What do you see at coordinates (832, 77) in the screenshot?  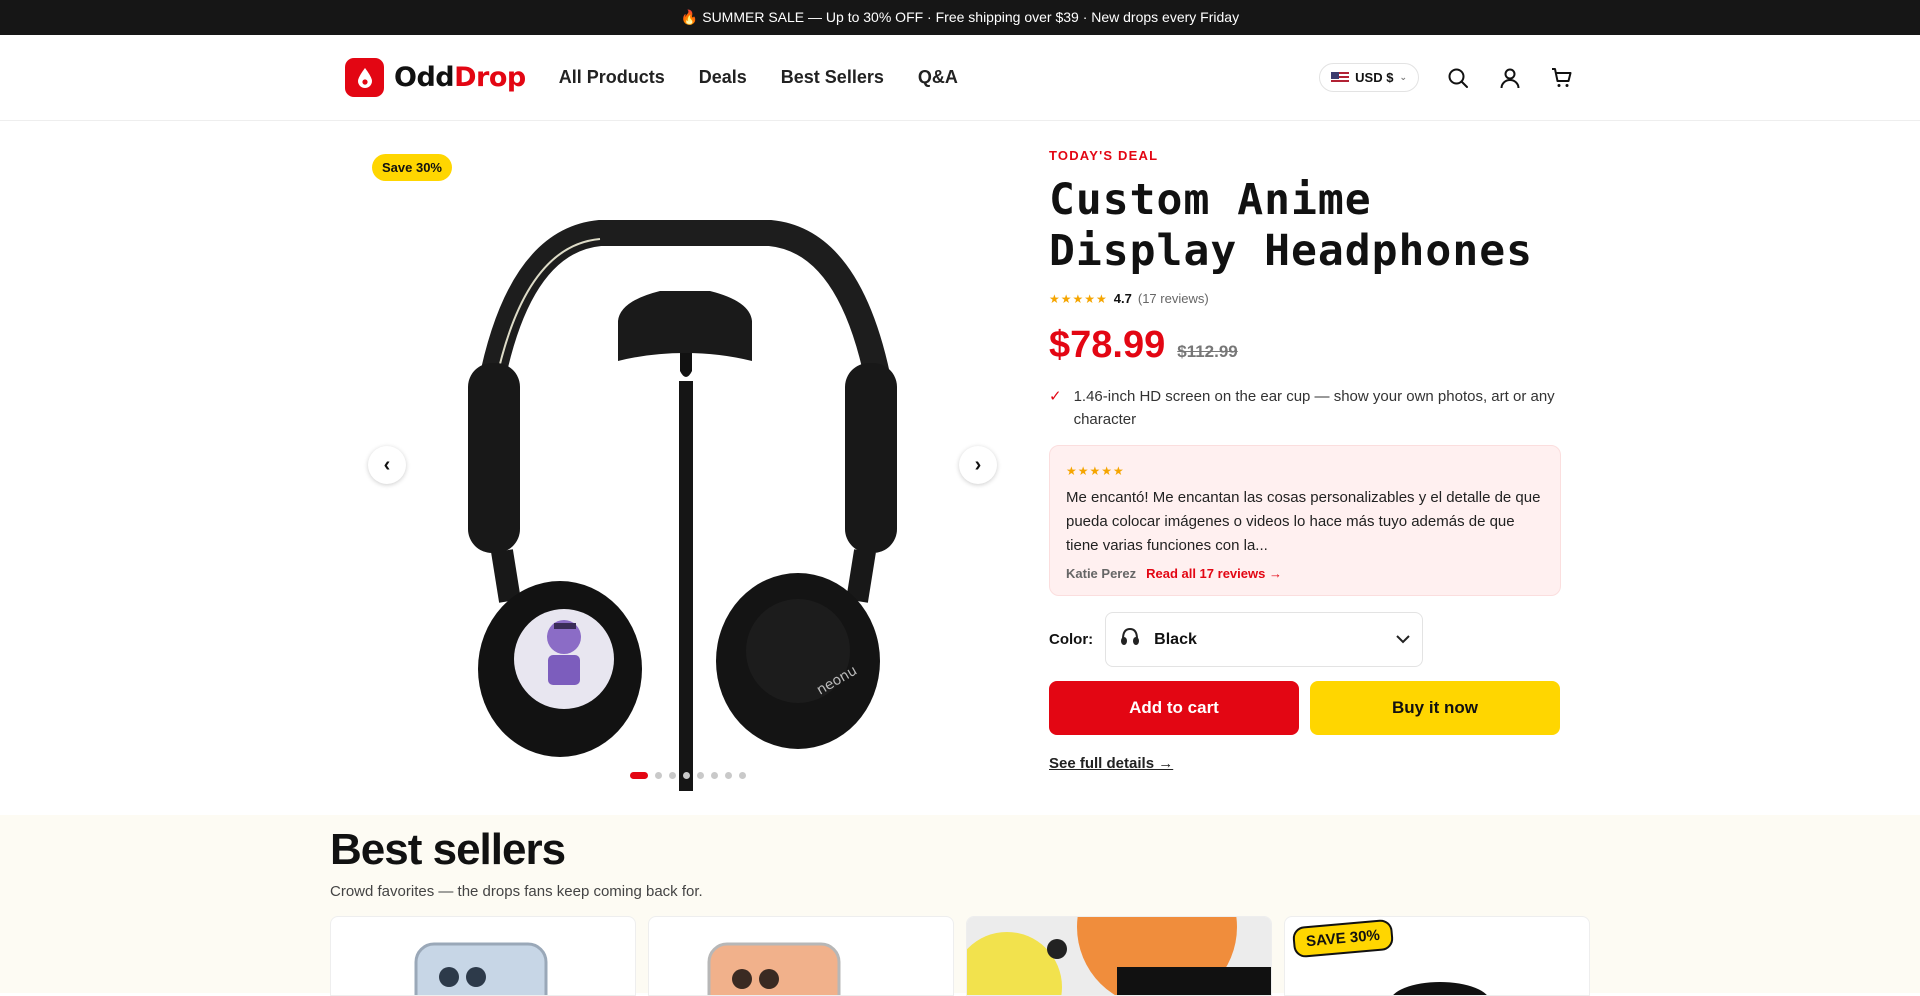 I see `nav-best-sellers: Best Sellers` at bounding box center [832, 77].